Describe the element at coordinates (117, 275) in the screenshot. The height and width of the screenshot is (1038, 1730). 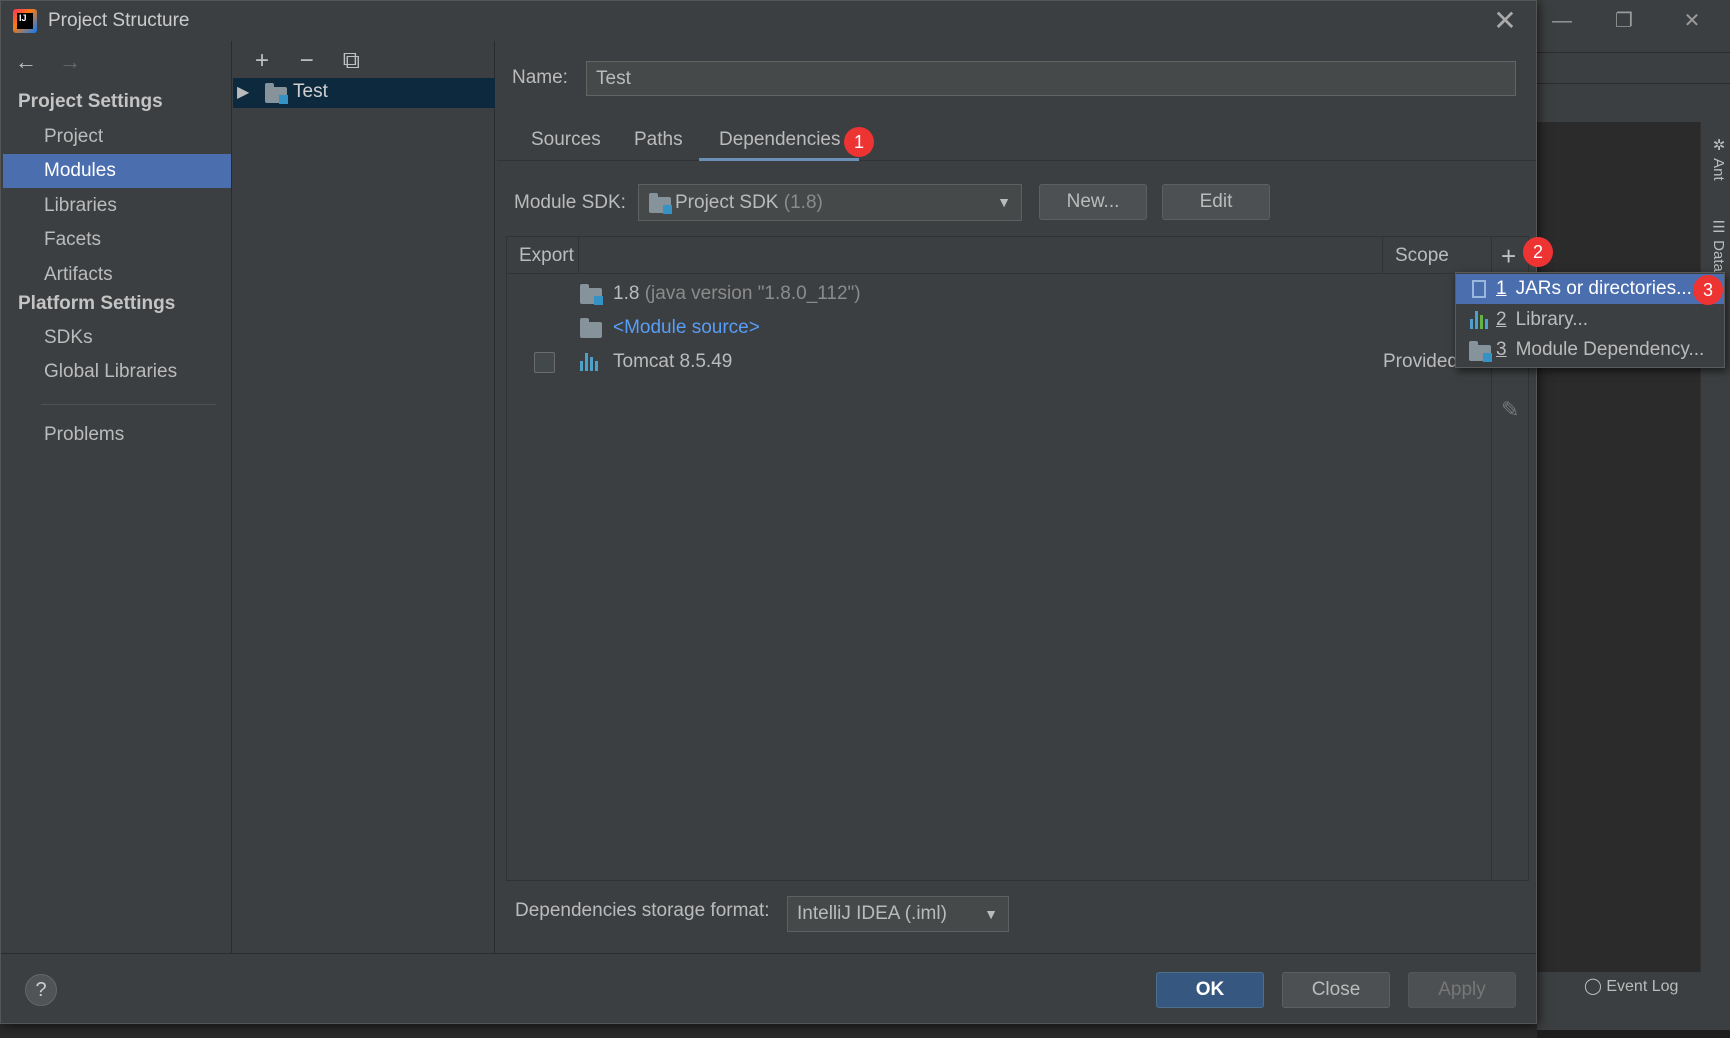
I see `nav-item-artifacts: Artifacts` at that location.